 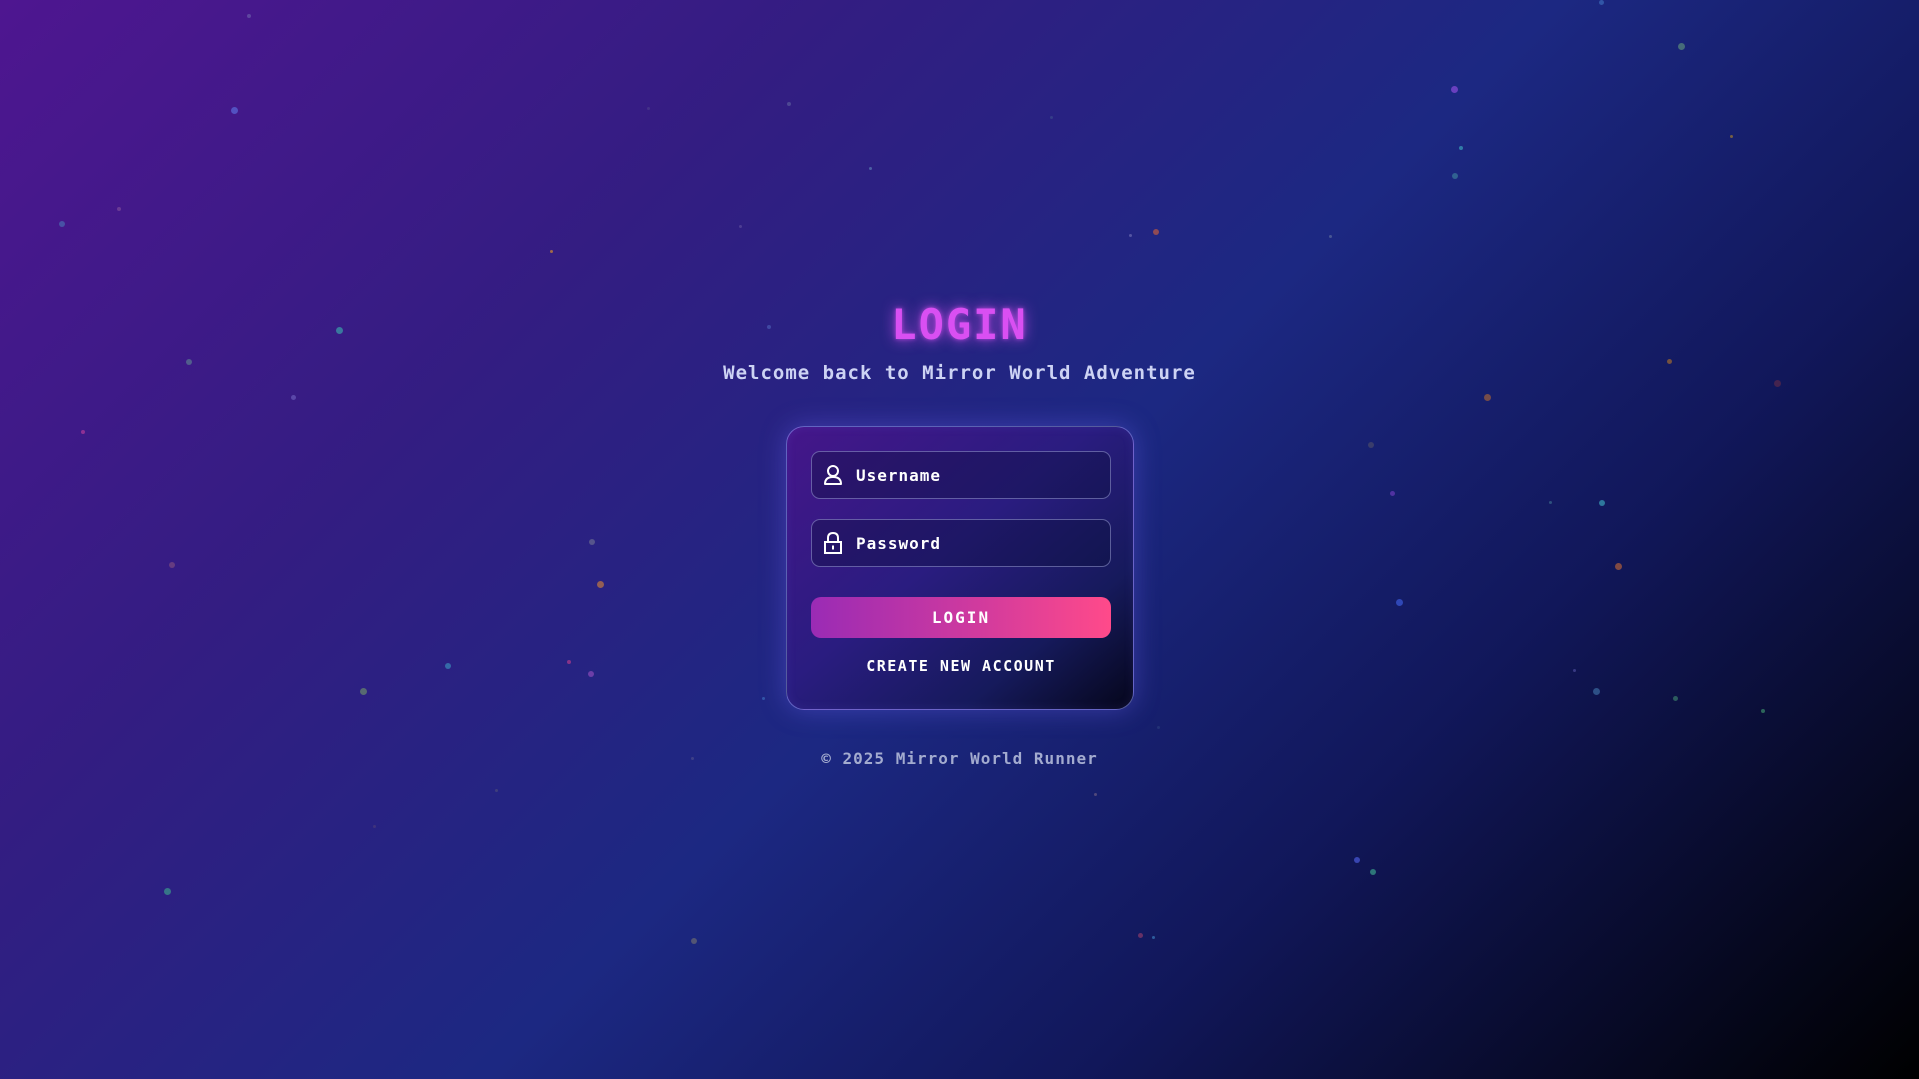 I want to click on page-subtitle: Welcome back to Mirror World Adventure, so click(x=959, y=373).